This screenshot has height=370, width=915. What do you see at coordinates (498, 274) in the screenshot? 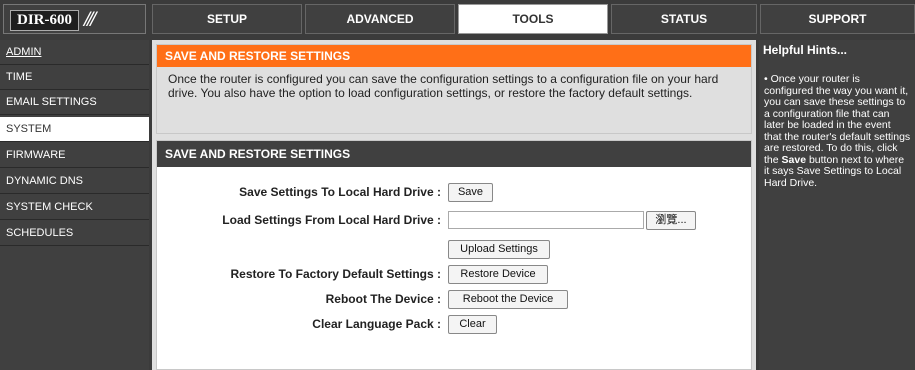
I see `restore-device-button: Restore Device` at bounding box center [498, 274].